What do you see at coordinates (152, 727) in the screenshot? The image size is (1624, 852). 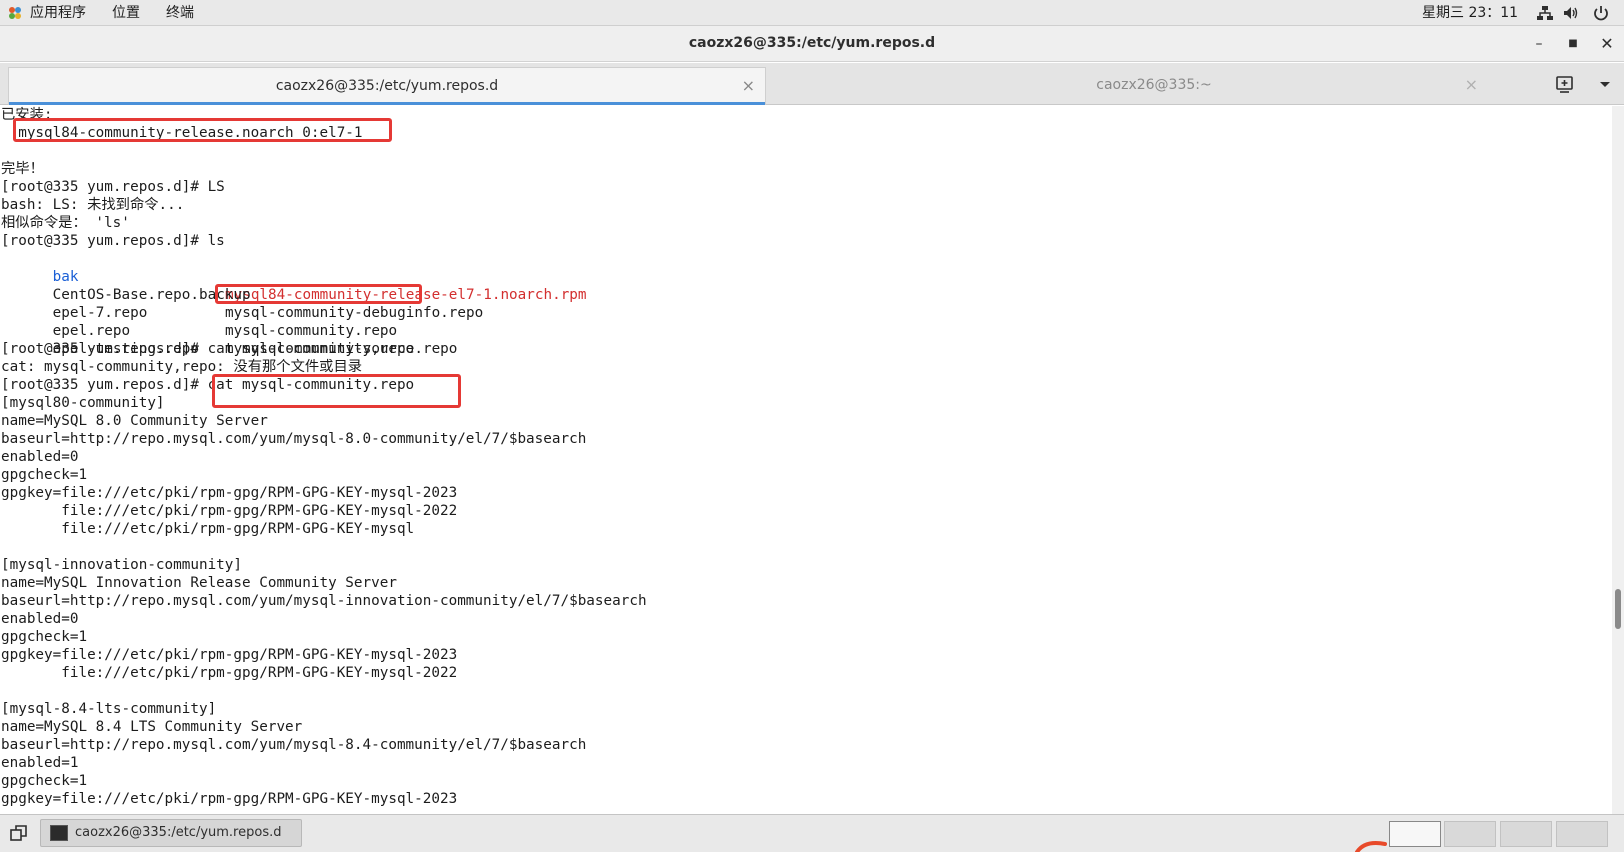 I see `terminal-line: name=MySQL 8.4 LTS Community Server` at bounding box center [152, 727].